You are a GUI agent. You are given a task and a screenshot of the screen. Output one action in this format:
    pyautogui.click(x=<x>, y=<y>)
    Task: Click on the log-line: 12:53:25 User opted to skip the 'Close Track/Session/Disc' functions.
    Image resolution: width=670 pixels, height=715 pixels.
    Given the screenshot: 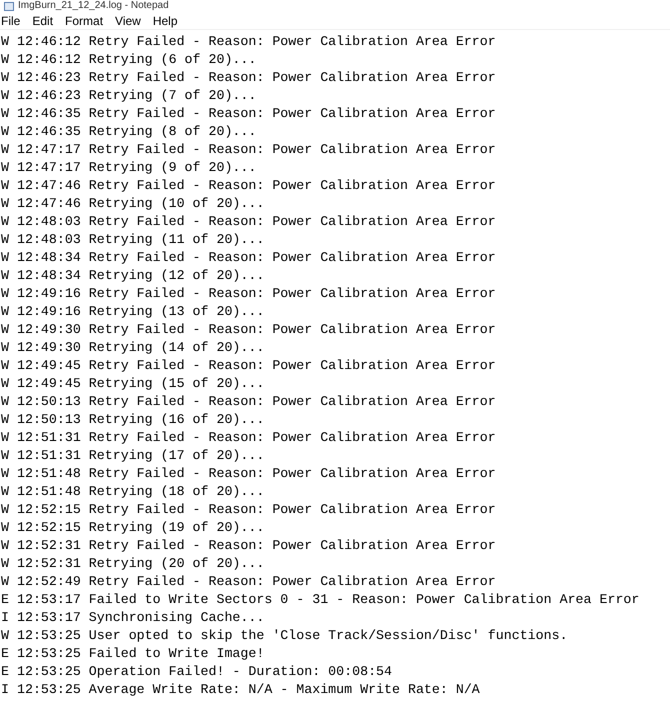 What is the action you would take?
    pyautogui.click(x=292, y=636)
    